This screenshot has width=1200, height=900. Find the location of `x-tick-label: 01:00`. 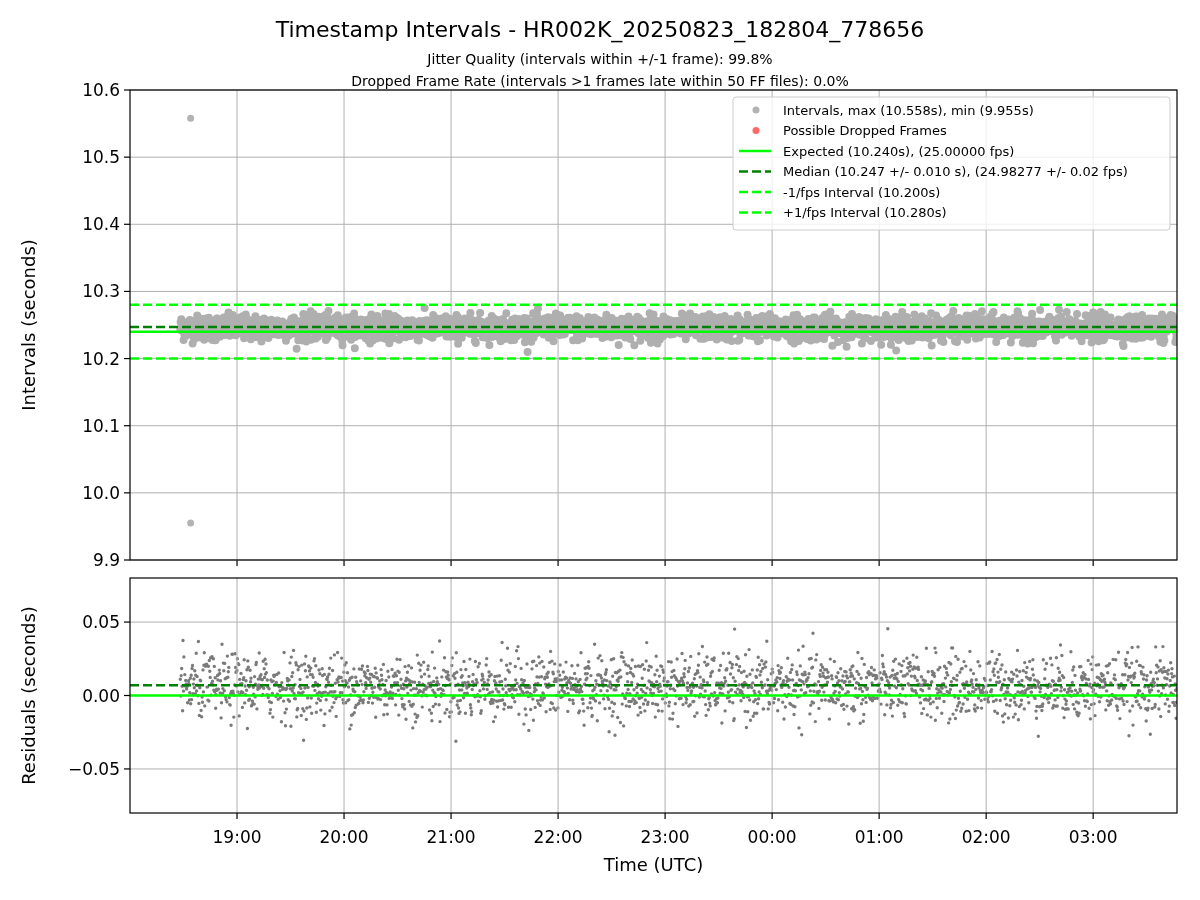

x-tick-label: 01:00 is located at coordinates (879, 837).